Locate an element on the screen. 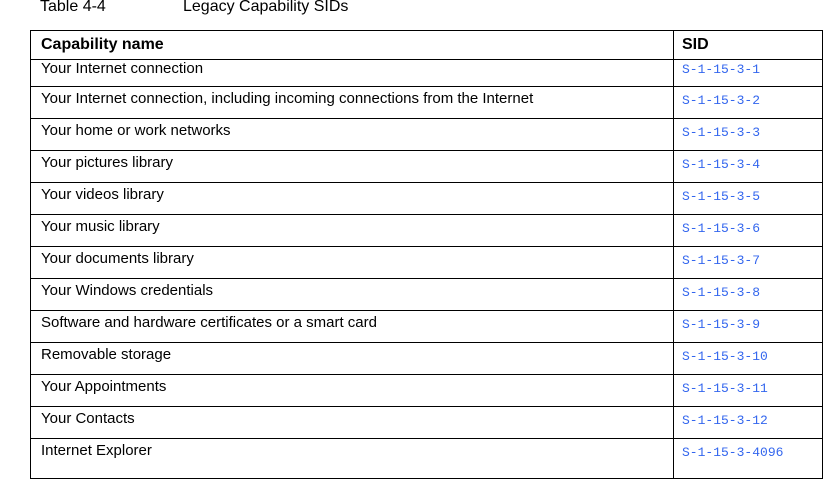 Image resolution: width=837 pixels, height=479 pixels. sid-cell: S-1-15-3-10 is located at coordinates (748, 358).